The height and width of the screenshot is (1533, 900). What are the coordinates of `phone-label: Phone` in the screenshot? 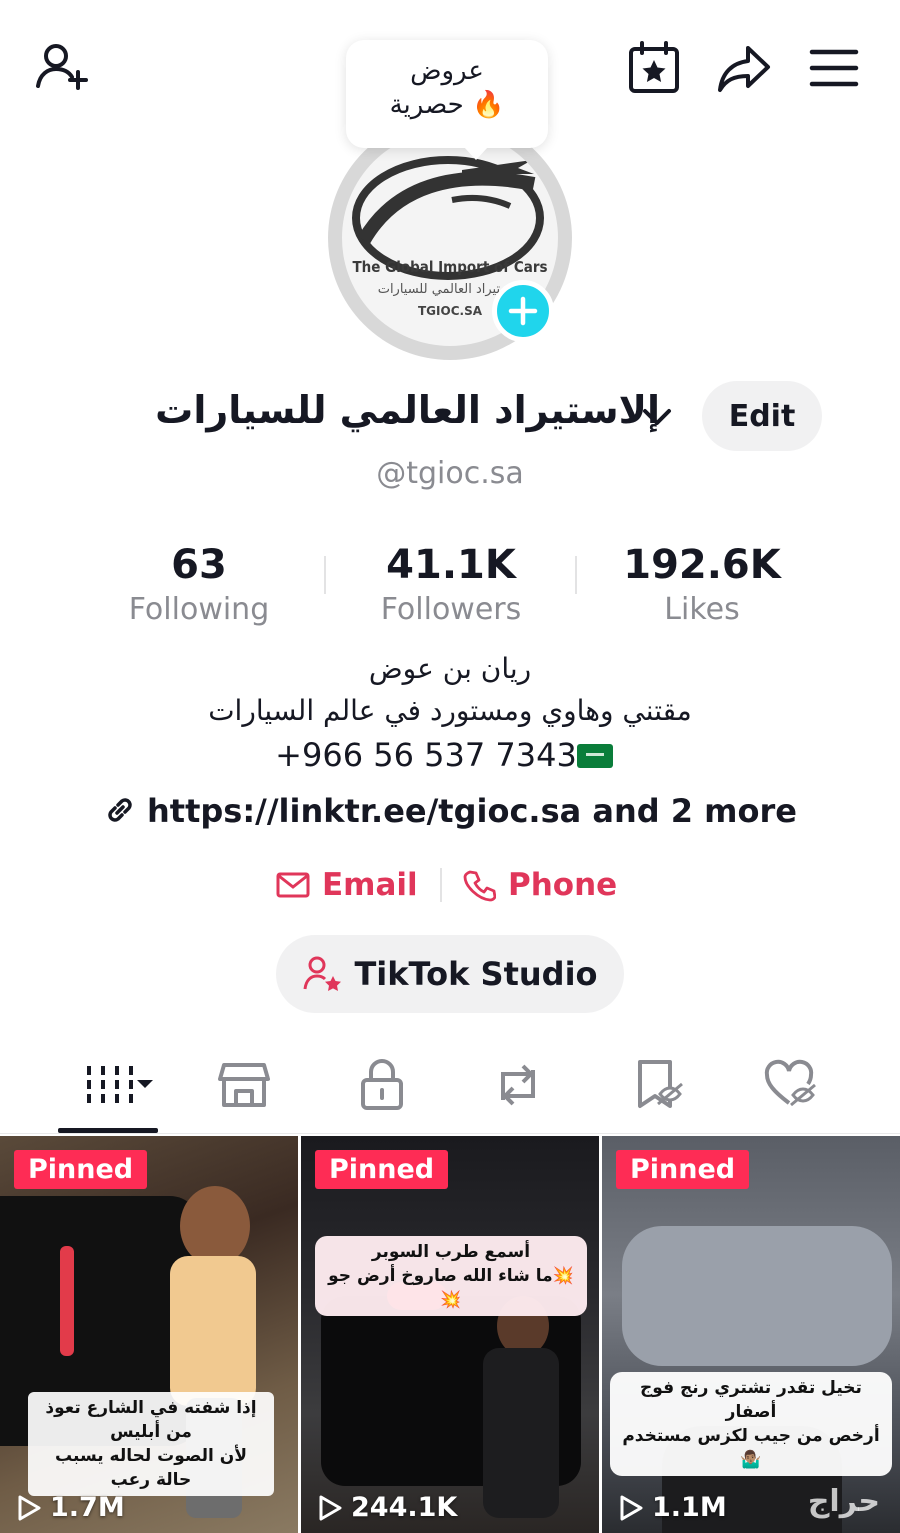 It's located at (563, 885).